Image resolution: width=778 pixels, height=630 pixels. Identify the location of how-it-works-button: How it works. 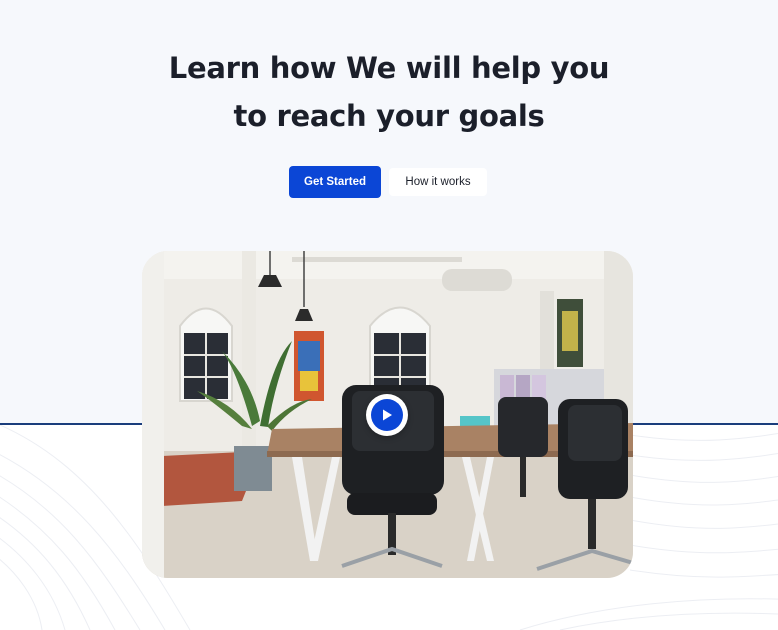
(438, 182).